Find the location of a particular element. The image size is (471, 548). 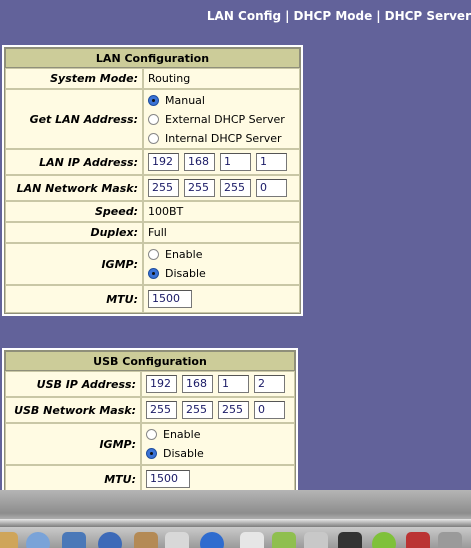

top-nav: LAN Config | DHCP Mode | DHCP Server is located at coordinates (339, 17).